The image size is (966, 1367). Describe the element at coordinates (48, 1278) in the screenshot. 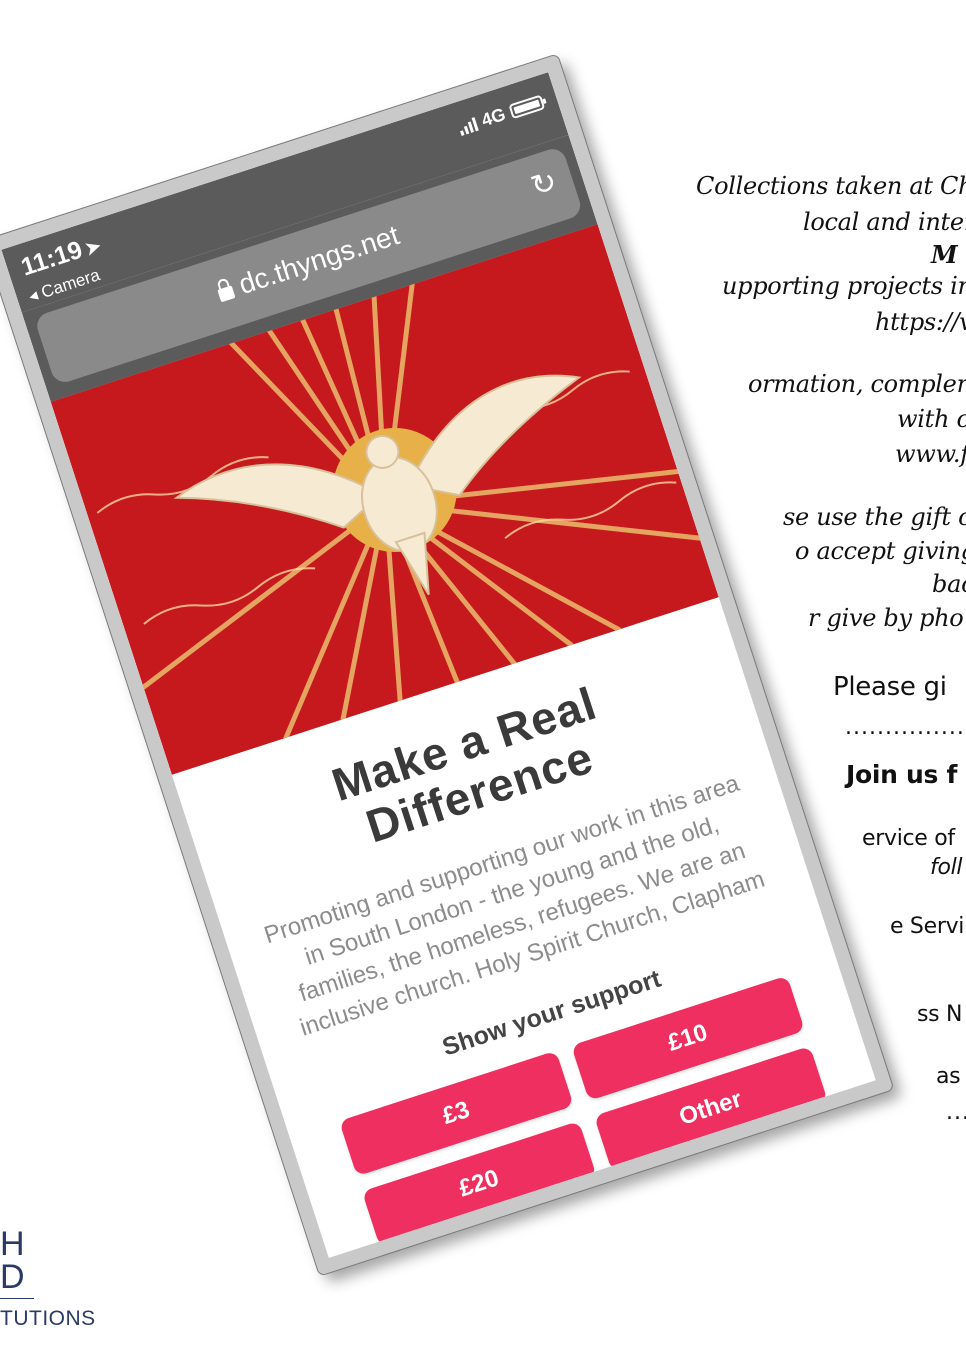

I see `crest-logo: H D TUTIONS` at that location.